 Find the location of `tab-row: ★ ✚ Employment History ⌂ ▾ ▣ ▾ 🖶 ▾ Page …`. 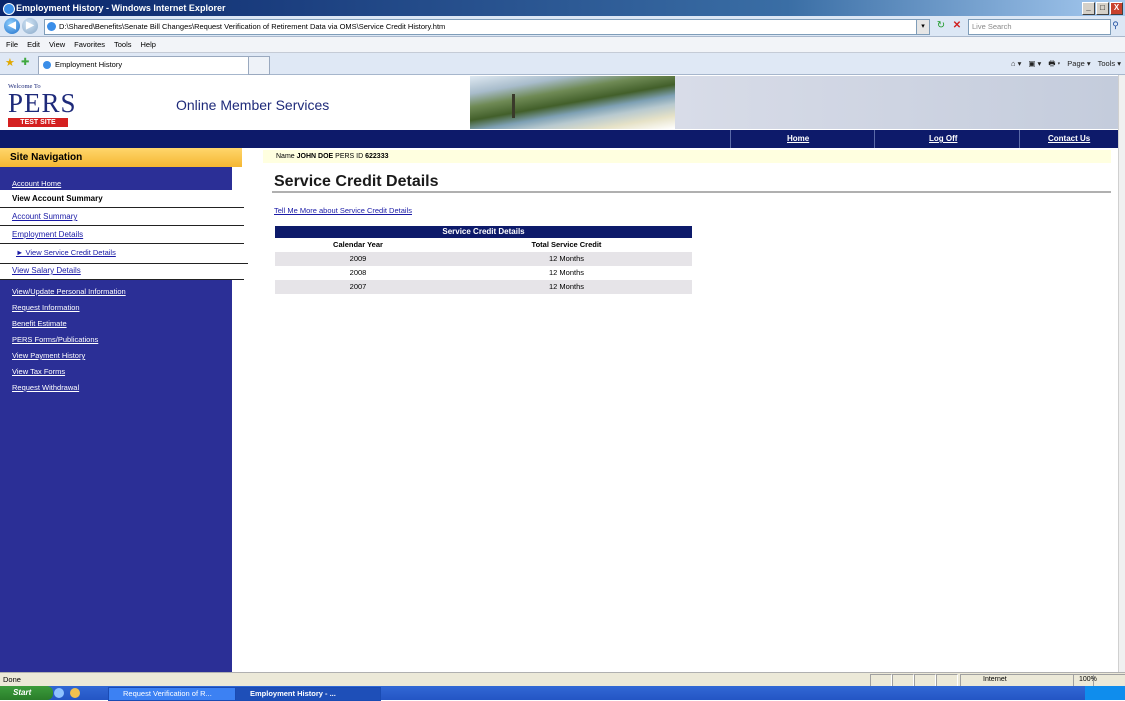

tab-row: ★ ✚ Employment History ⌂ ▾ ▣ ▾ 🖶 ▾ Page … is located at coordinates (562, 64).